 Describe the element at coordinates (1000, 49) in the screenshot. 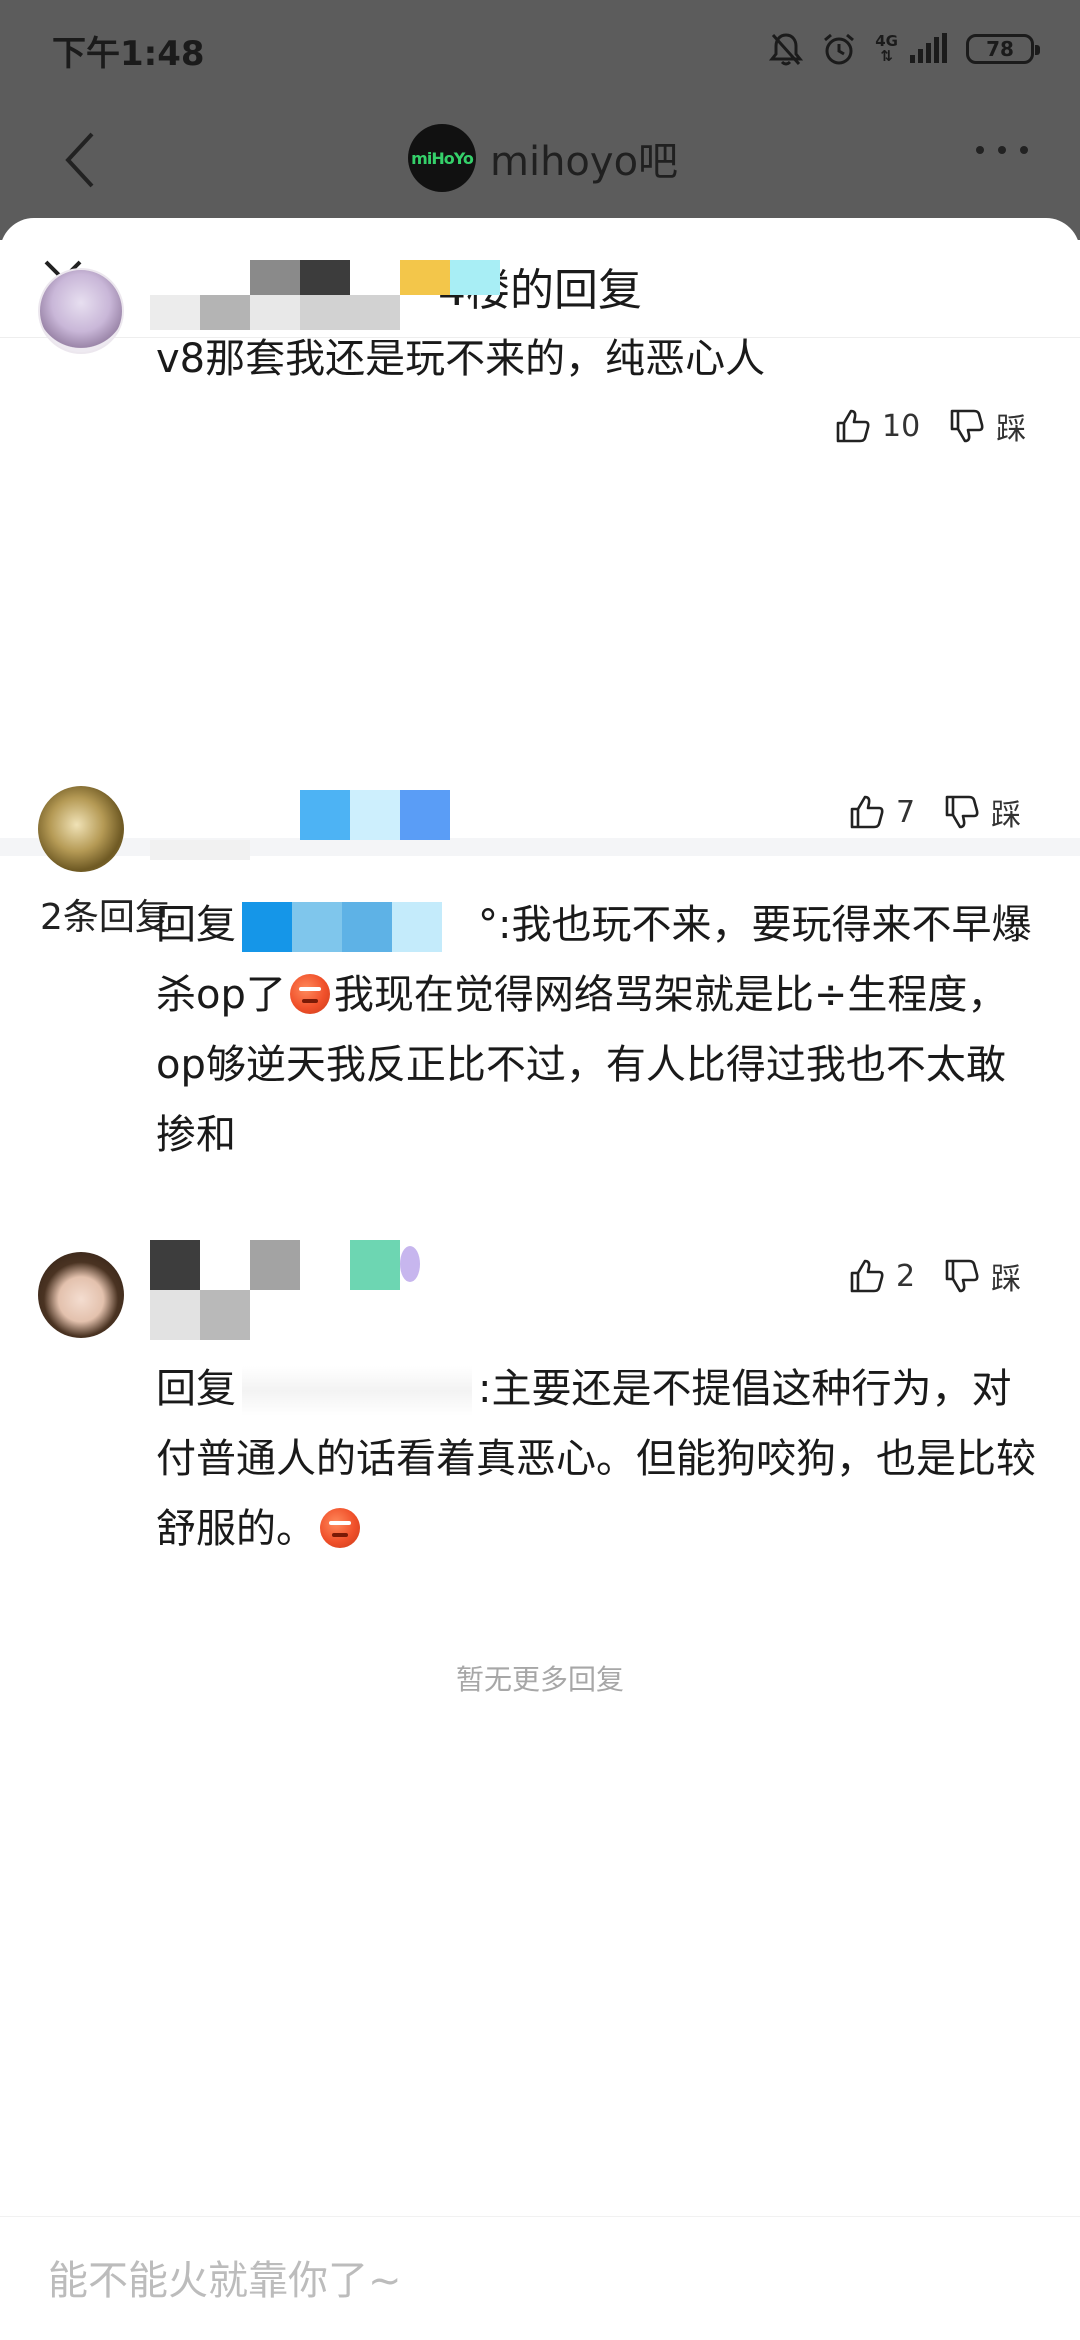

I see `battery-level: 78` at that location.